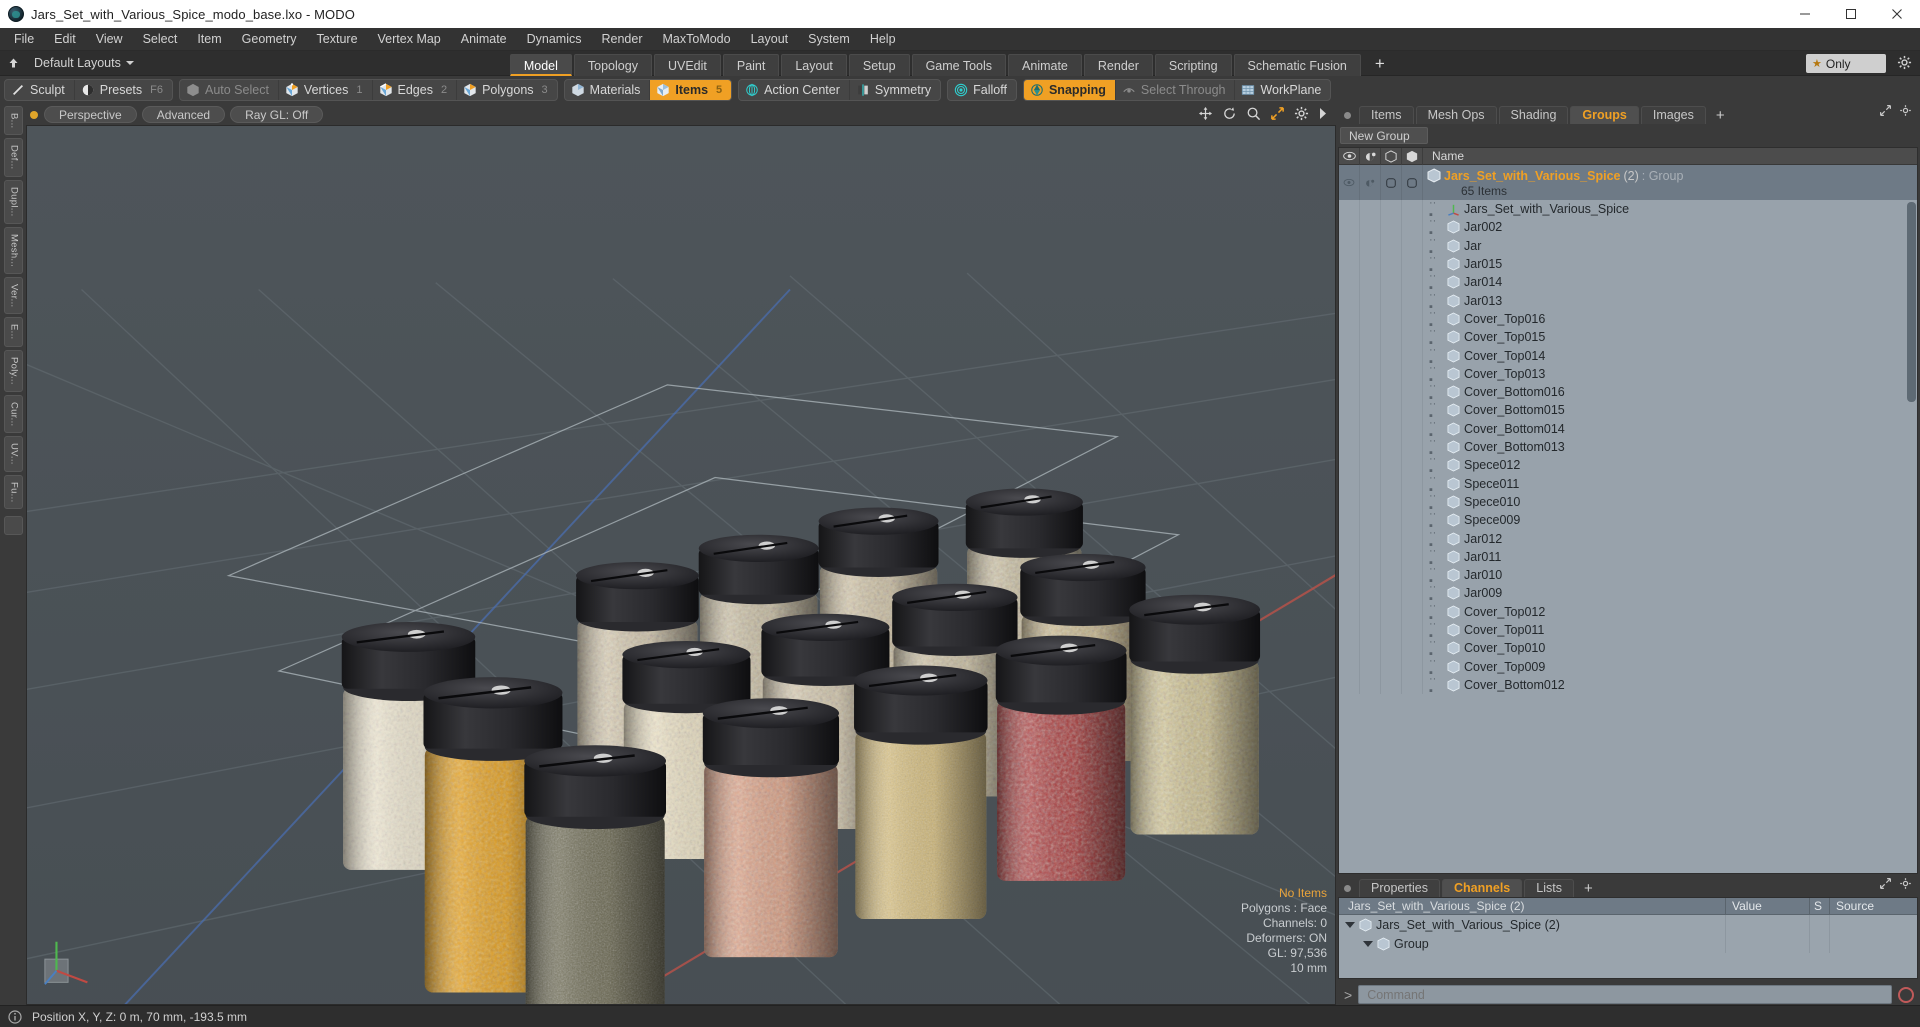  What do you see at coordinates (326, 90) in the screenshot?
I see `toolbar-button-vertices: Vertices 1` at bounding box center [326, 90].